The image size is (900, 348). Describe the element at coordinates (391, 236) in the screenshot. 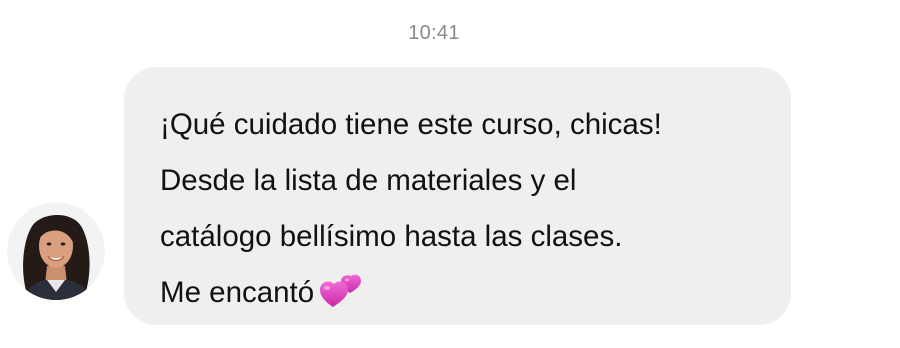

I see `message-line: catálogo bellísimo hasta las clases.` at that location.